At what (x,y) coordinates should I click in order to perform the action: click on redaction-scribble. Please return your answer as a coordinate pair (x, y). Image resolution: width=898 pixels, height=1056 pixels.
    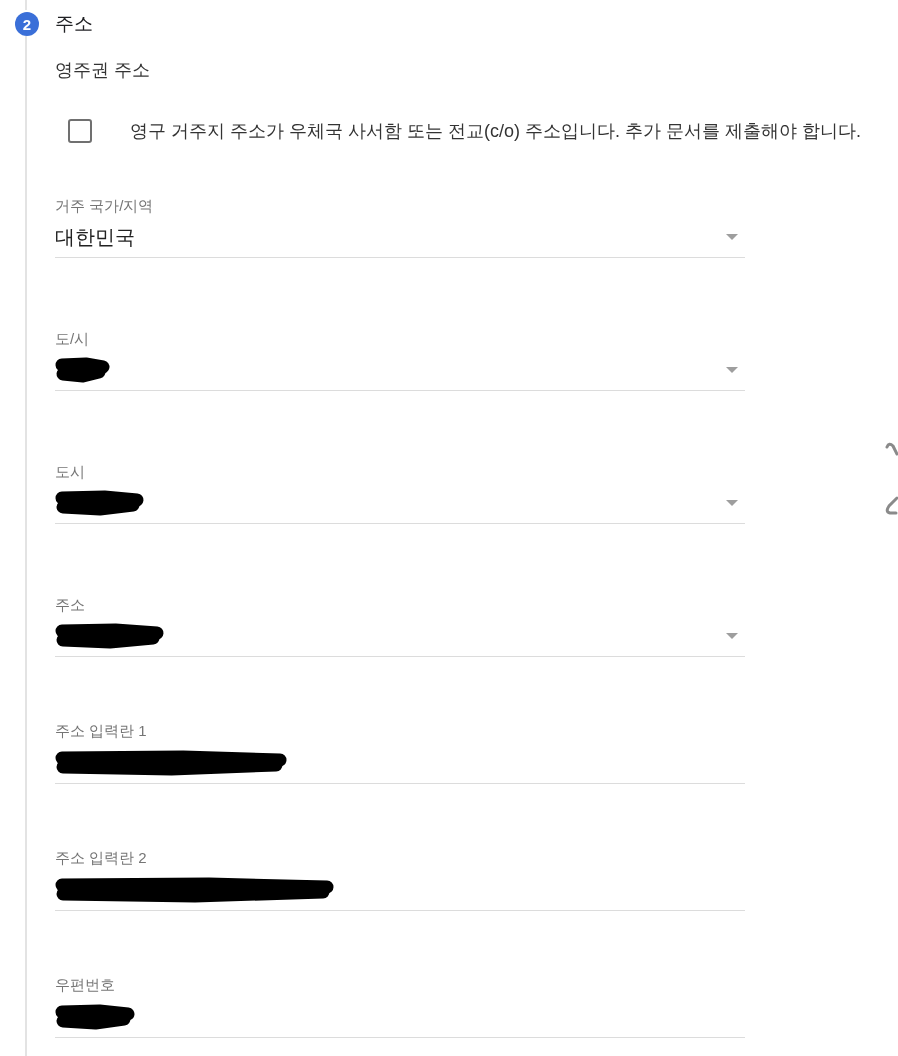
    Looking at the image, I should click on (83, 370).